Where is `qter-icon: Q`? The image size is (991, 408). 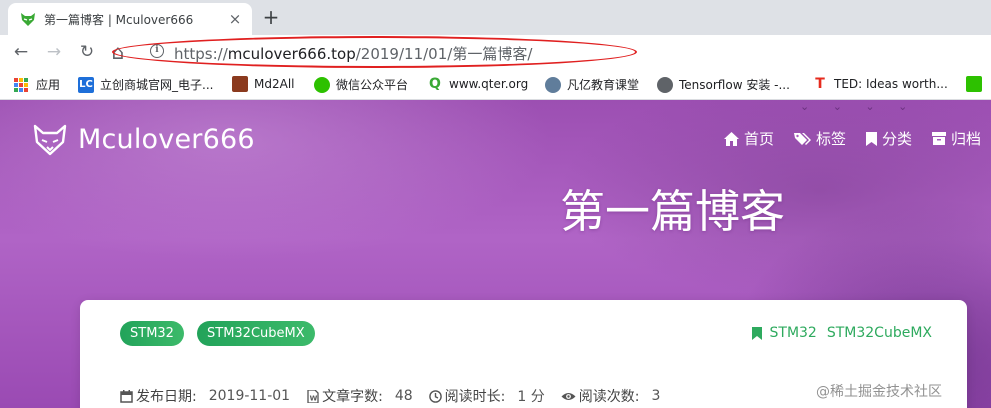 qter-icon: Q is located at coordinates (435, 84).